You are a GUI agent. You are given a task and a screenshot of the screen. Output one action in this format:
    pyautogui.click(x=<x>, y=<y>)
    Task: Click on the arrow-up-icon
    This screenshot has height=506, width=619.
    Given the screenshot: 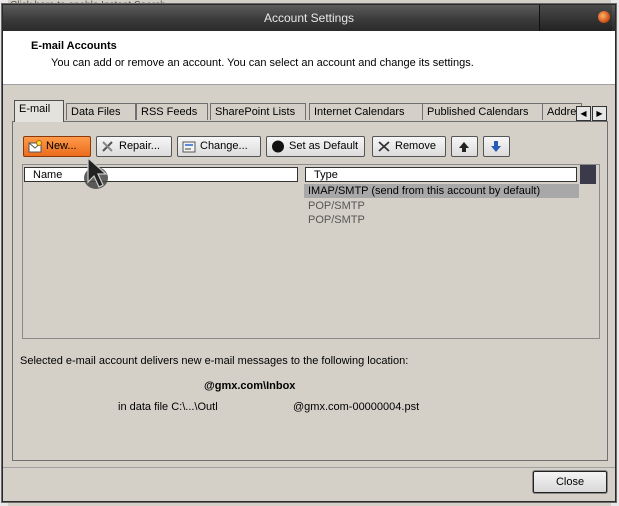 What is the action you would take?
    pyautogui.click(x=464, y=146)
    